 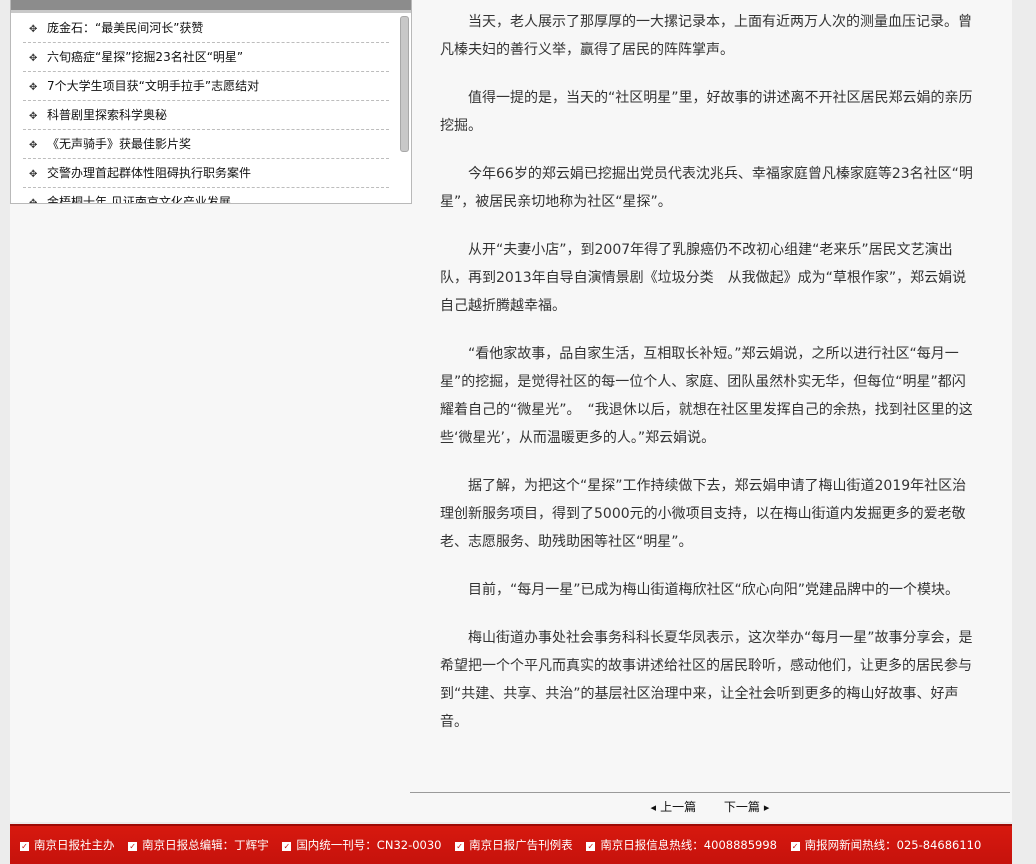 I want to click on list-item: ✥金梧桐十年 见证南京文化产业发展, so click(x=206, y=195).